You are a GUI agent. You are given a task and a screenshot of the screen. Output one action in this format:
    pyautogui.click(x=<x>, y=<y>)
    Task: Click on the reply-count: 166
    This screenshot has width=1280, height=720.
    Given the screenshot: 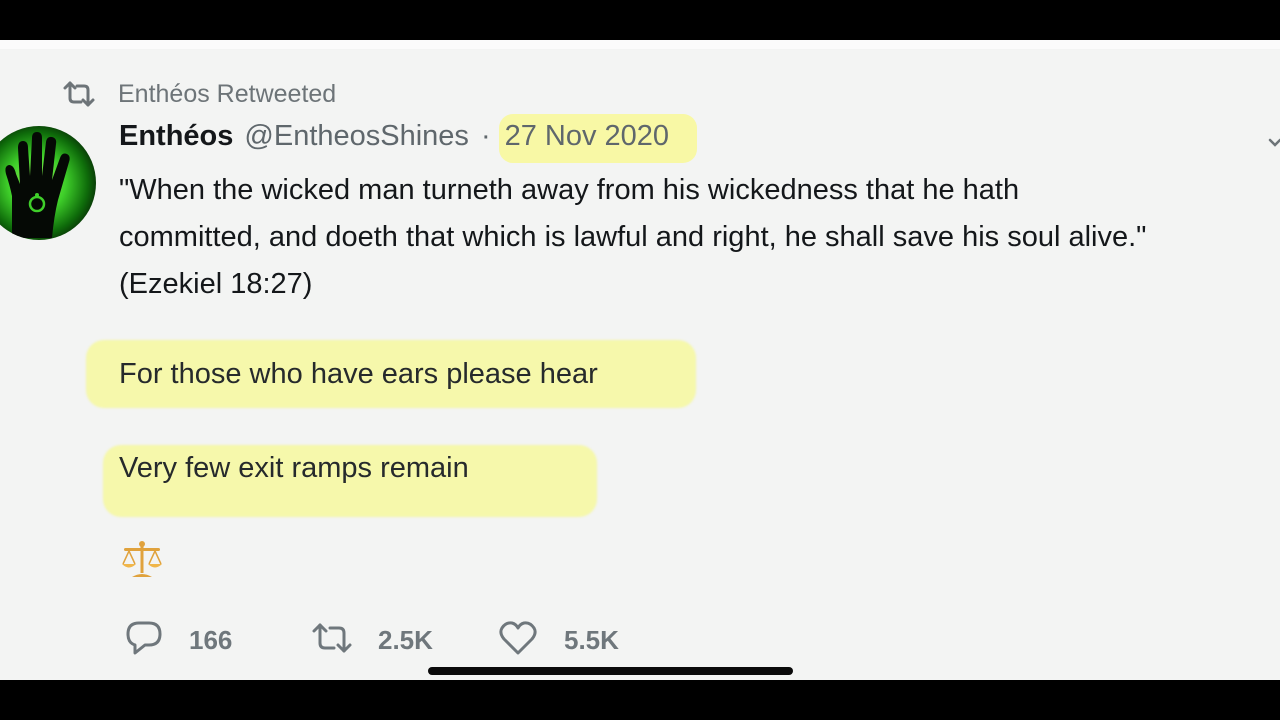 What is the action you would take?
    pyautogui.click(x=211, y=639)
    